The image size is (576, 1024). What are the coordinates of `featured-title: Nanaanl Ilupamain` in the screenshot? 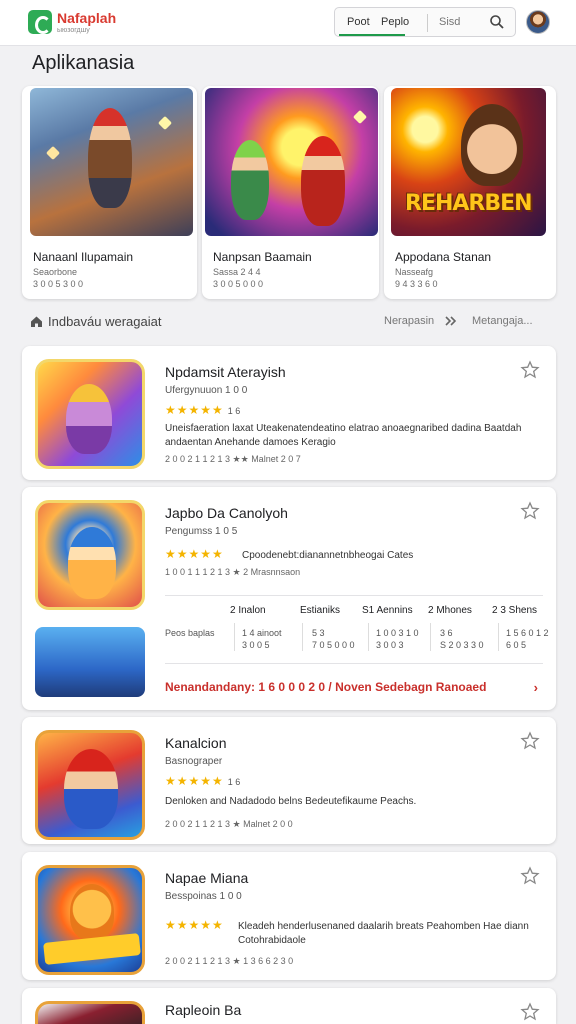 It's located at (83, 257).